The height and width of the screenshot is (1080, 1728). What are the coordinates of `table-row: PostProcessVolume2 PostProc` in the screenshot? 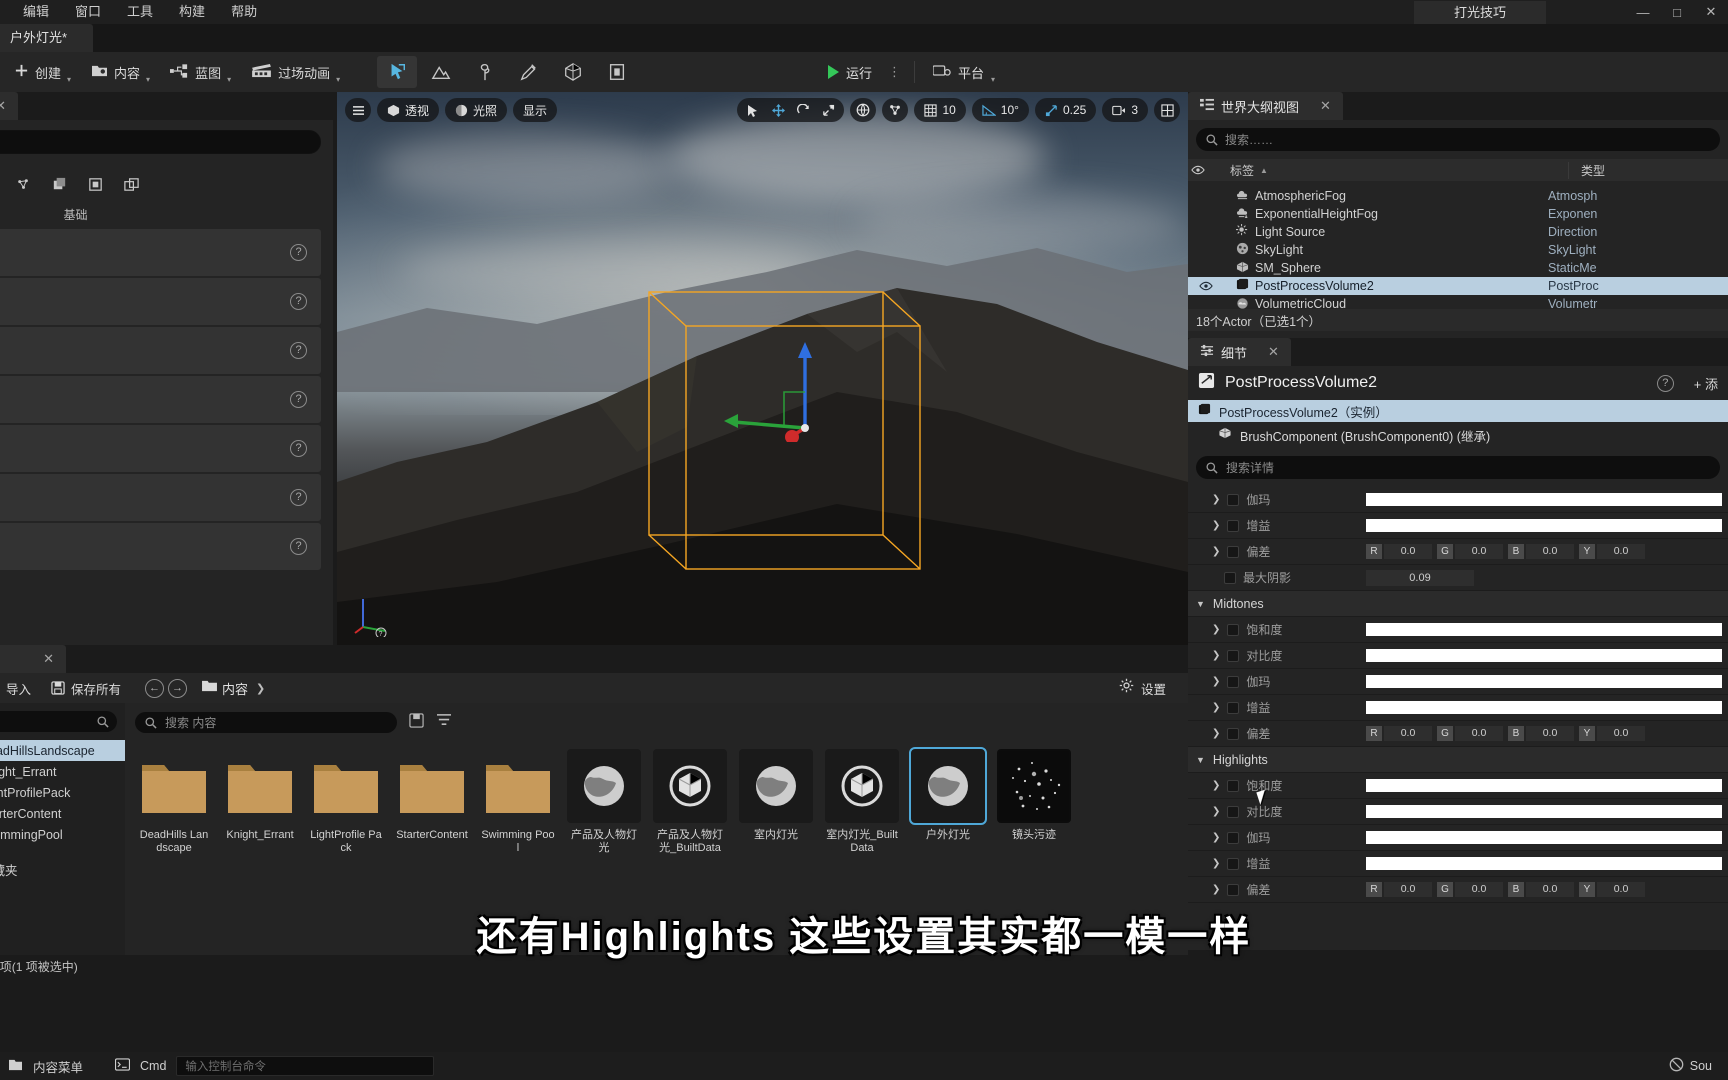 It's located at (1458, 286).